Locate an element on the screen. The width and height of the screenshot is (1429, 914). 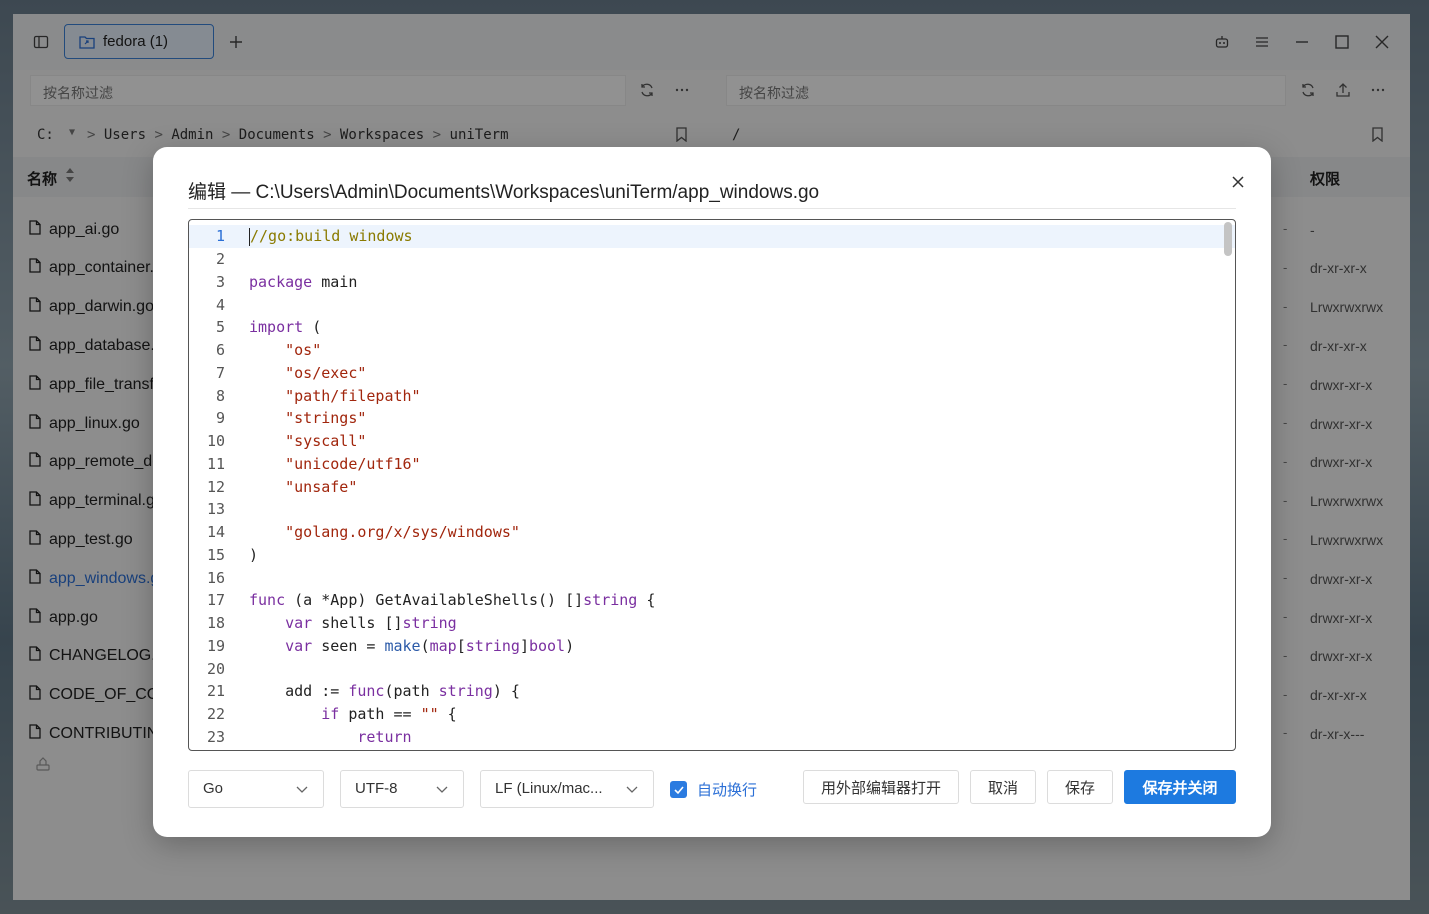
line-number: 16 is located at coordinates (215, 577).